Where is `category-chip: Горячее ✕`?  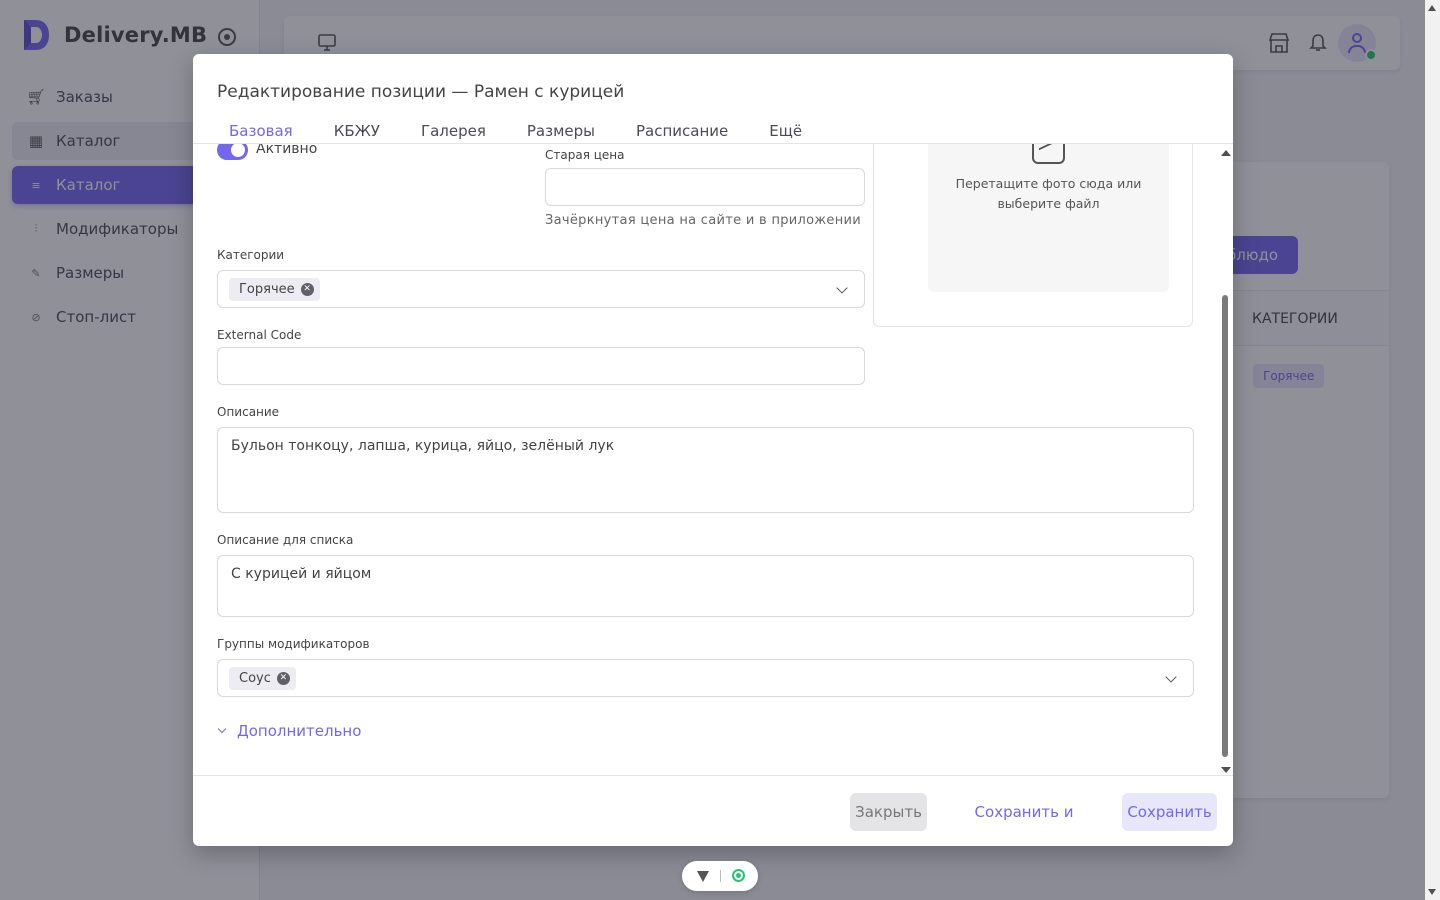
category-chip: Горячее ✕ is located at coordinates (274, 289).